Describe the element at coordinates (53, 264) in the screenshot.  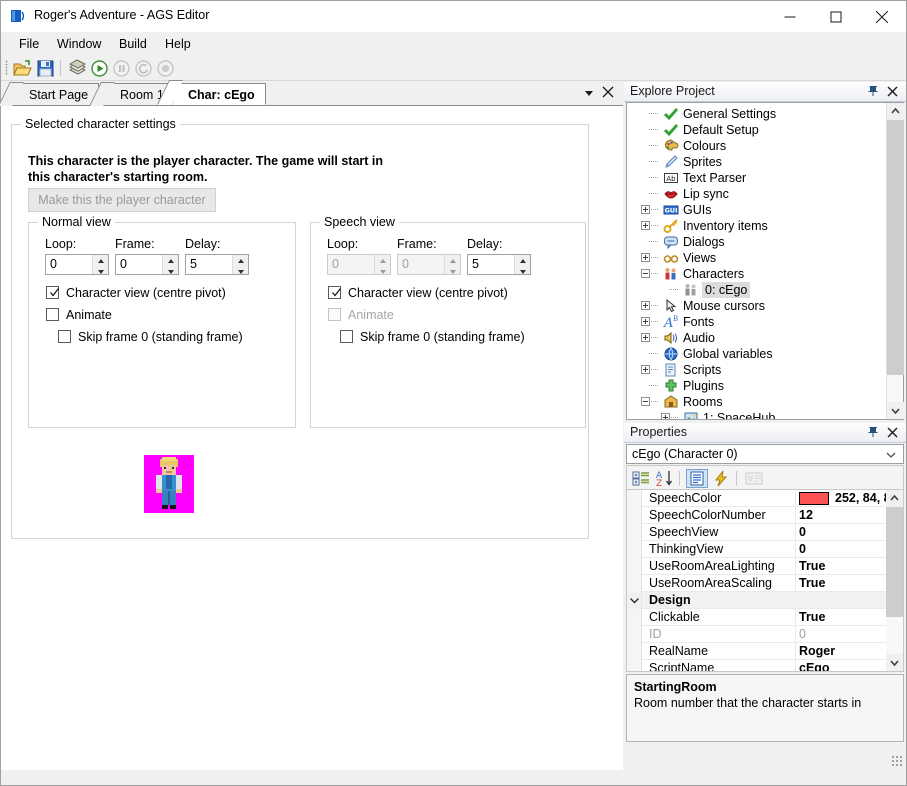
I see `normal-loop-value: 0` at that location.